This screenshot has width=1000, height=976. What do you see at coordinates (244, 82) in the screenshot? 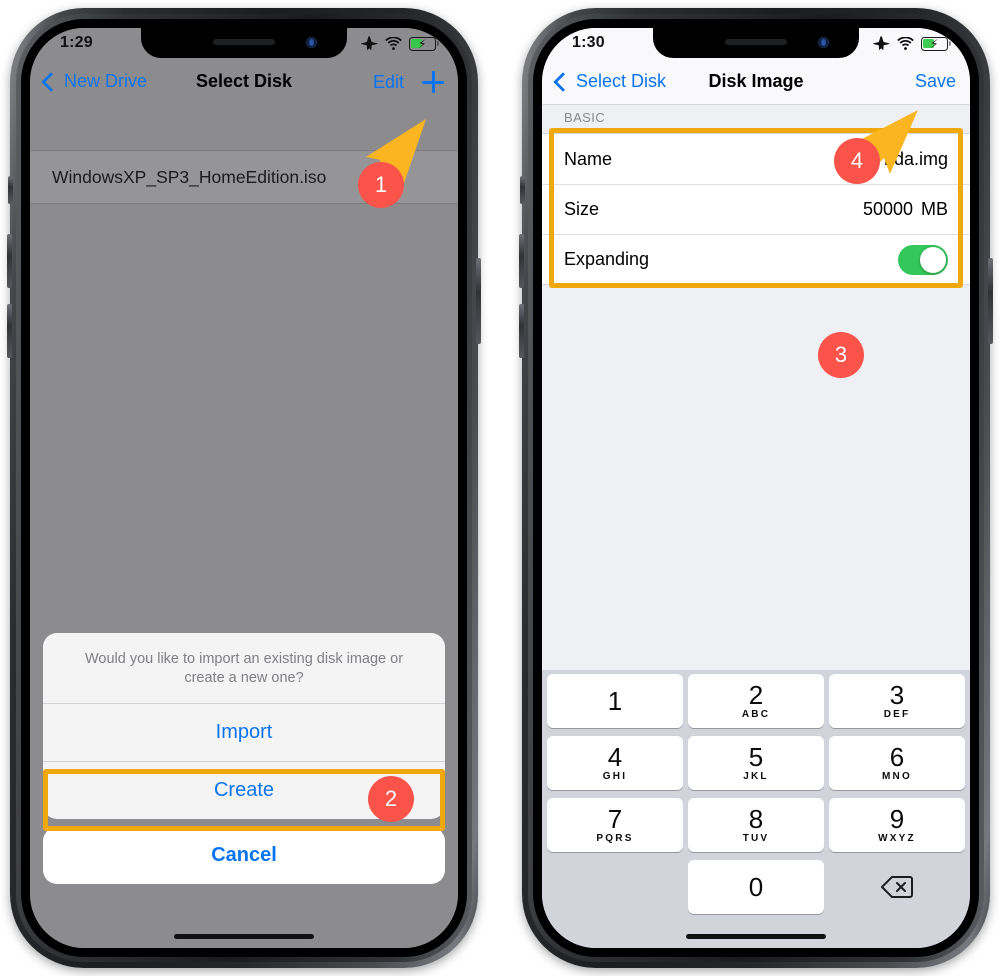
I see `navigation-bar: New Drive Select Disk Edit` at bounding box center [244, 82].